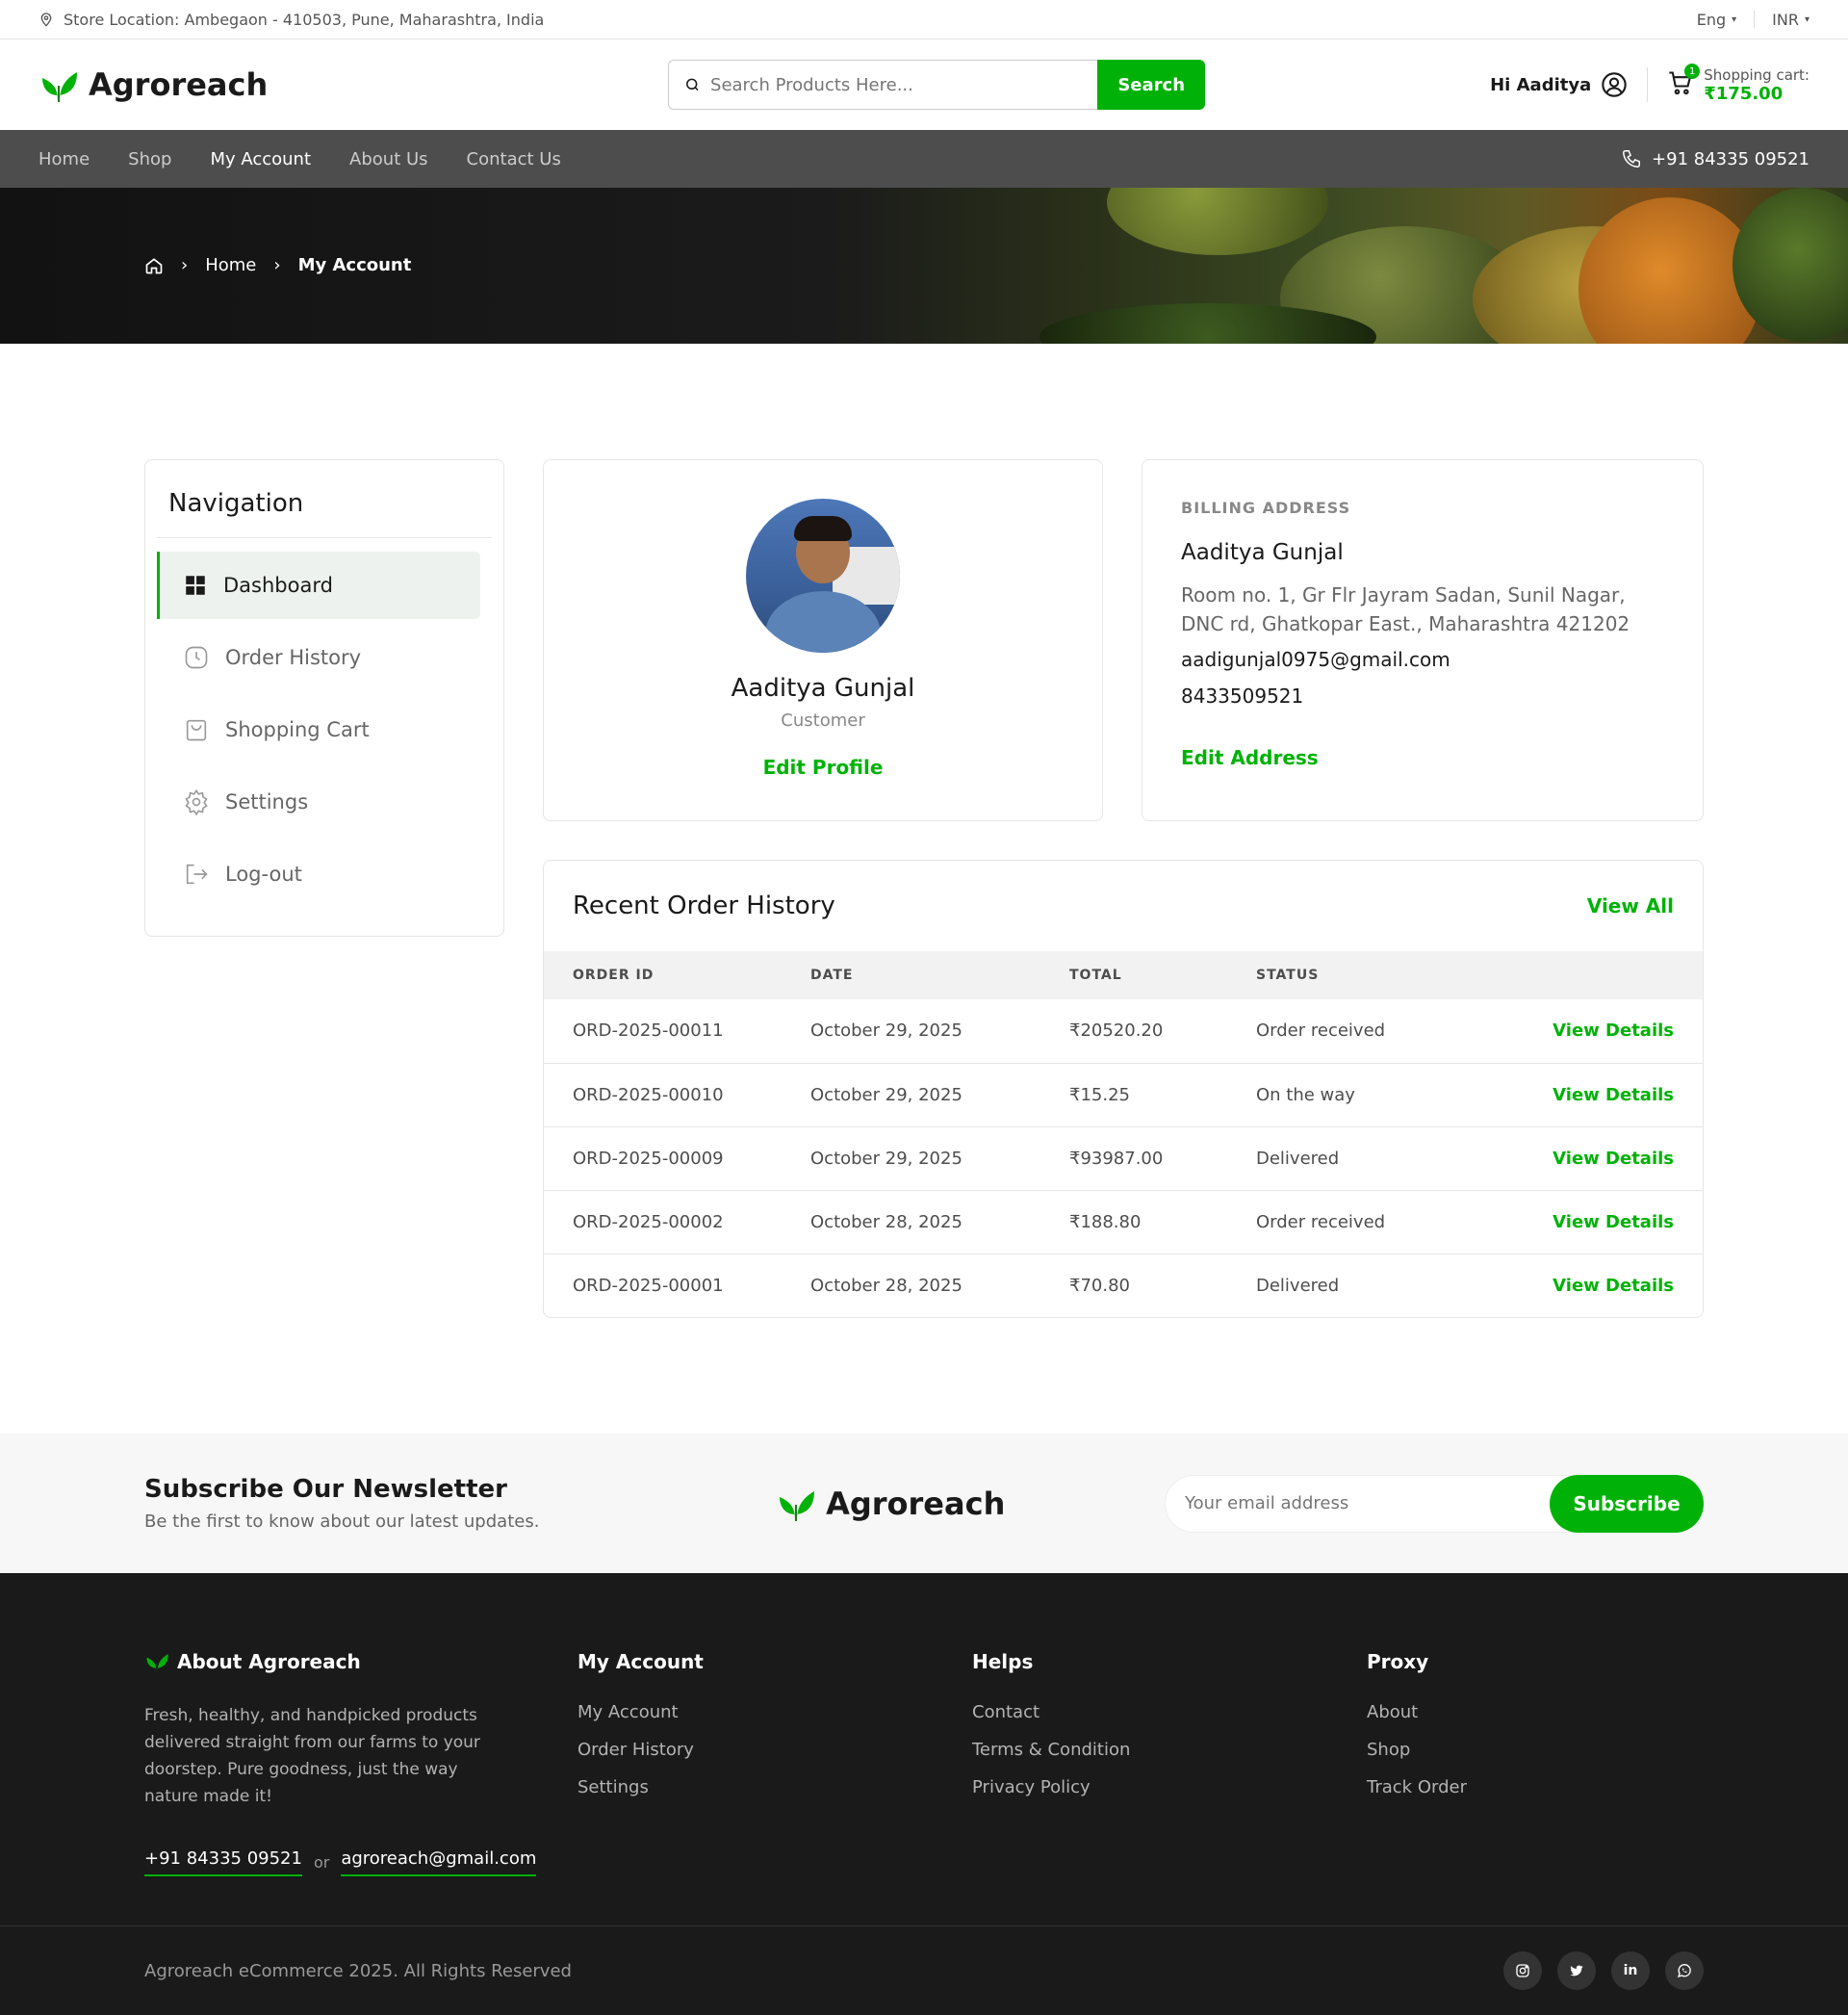  I want to click on billing-name: Aaditya Gunjal, so click(1262, 553).